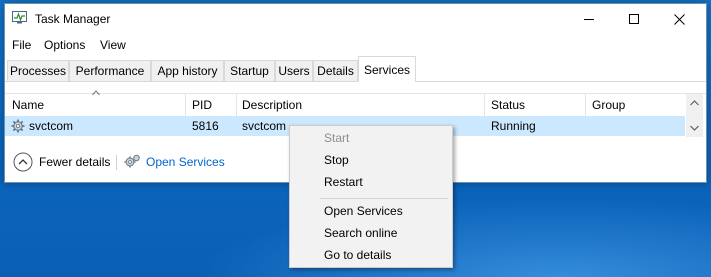  I want to click on minimize-icon, so click(588, 19).